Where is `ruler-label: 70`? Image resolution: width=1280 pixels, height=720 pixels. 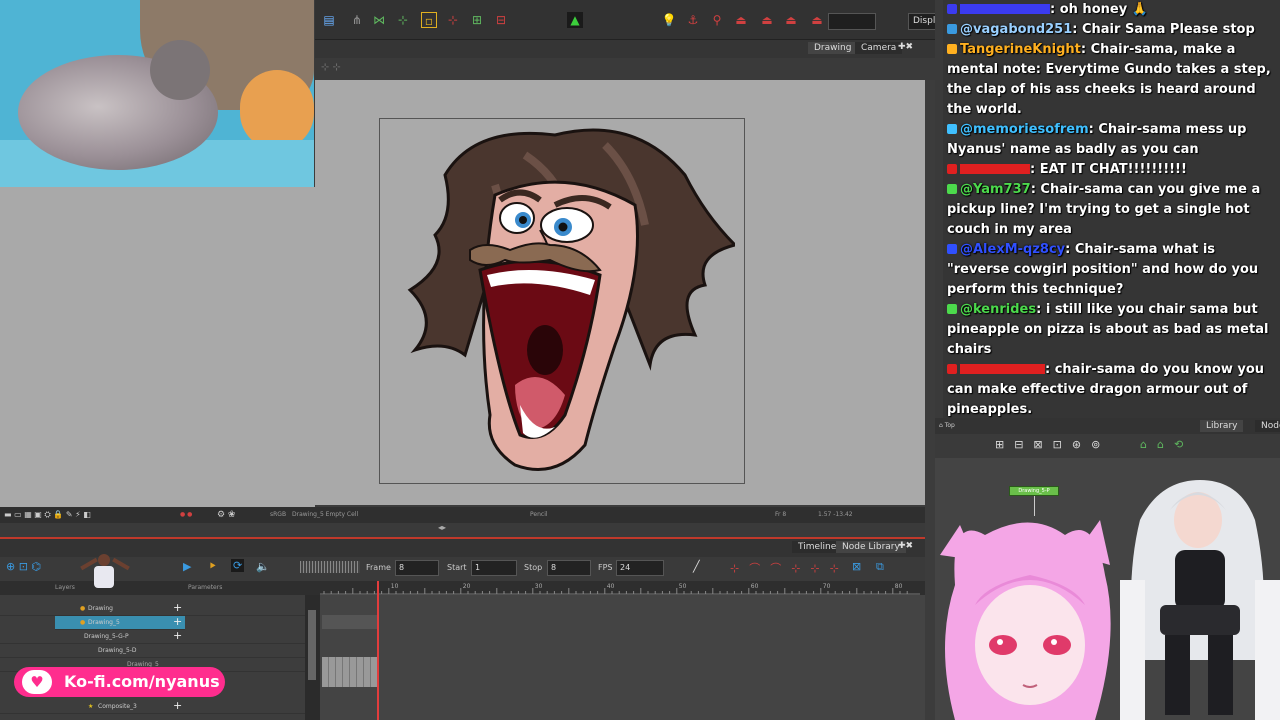 ruler-label: 70 is located at coordinates (827, 586).